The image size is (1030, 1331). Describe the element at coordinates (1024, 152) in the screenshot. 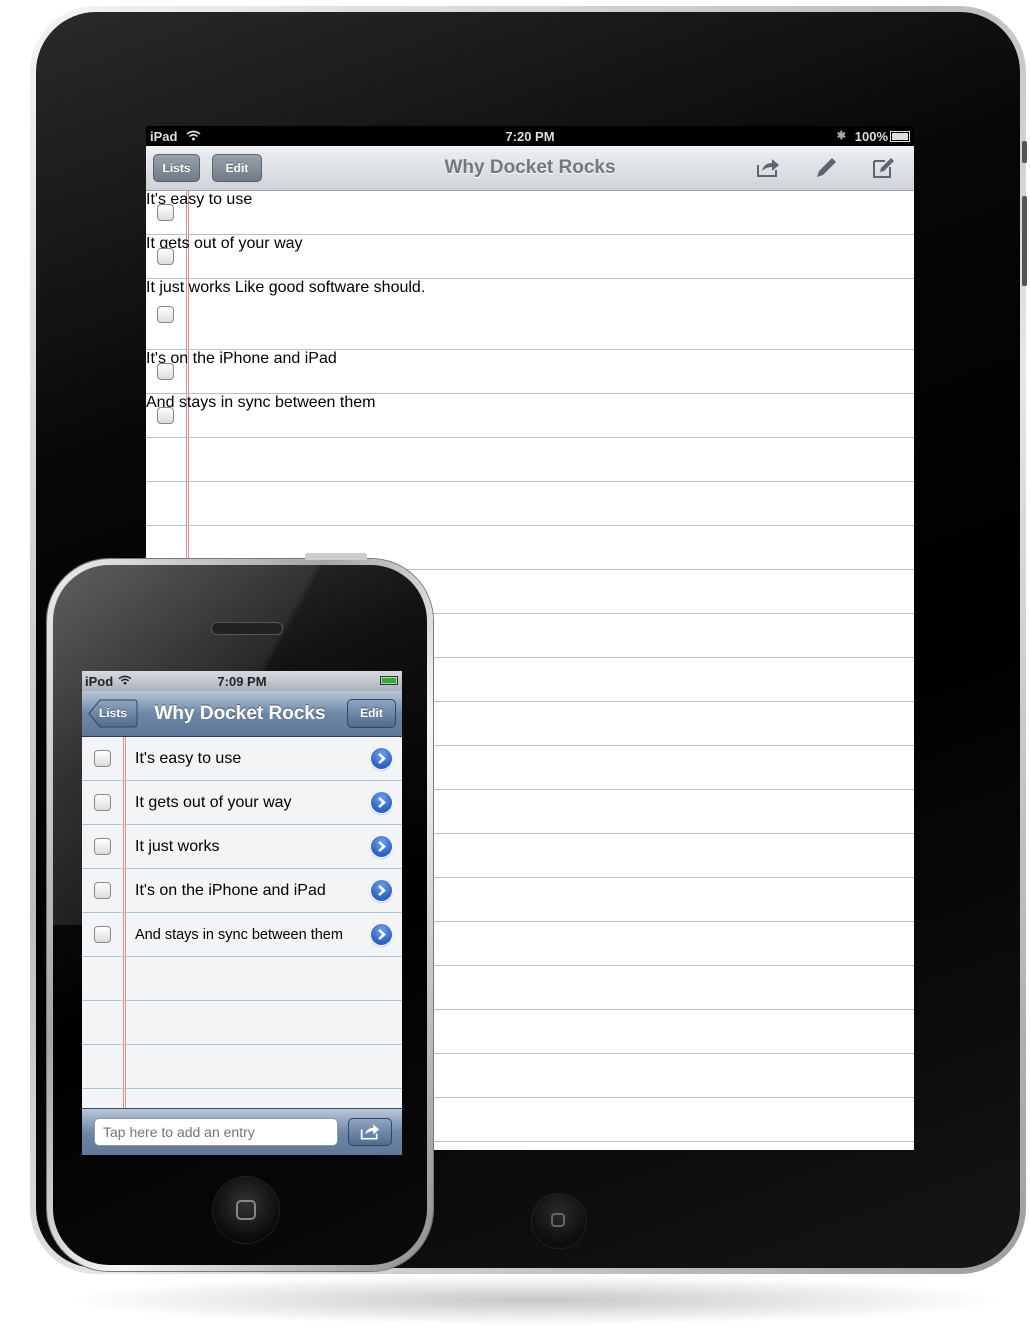

I see `ipad-mute-switch` at that location.